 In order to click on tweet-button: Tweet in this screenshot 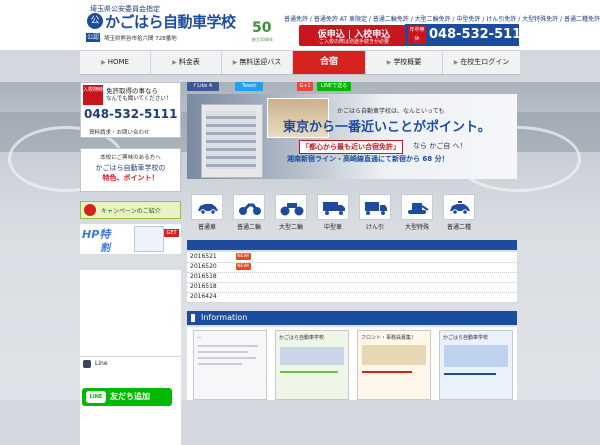, I will do `click(249, 86)`.